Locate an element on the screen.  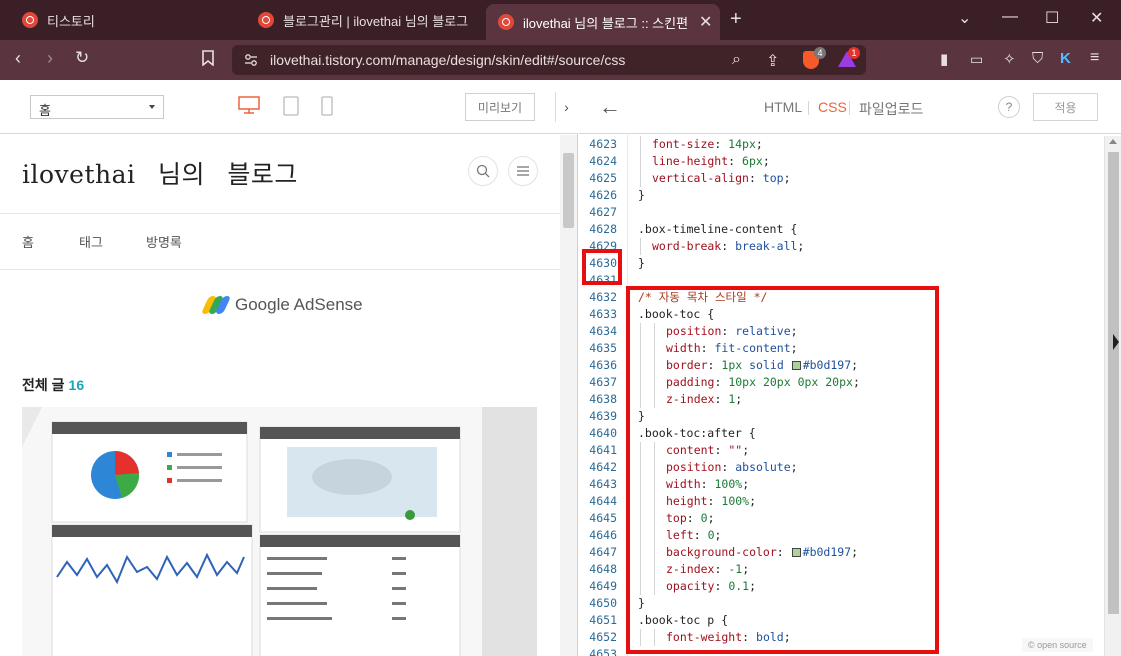
page-select-value: 홈 is located at coordinates (45, 110).